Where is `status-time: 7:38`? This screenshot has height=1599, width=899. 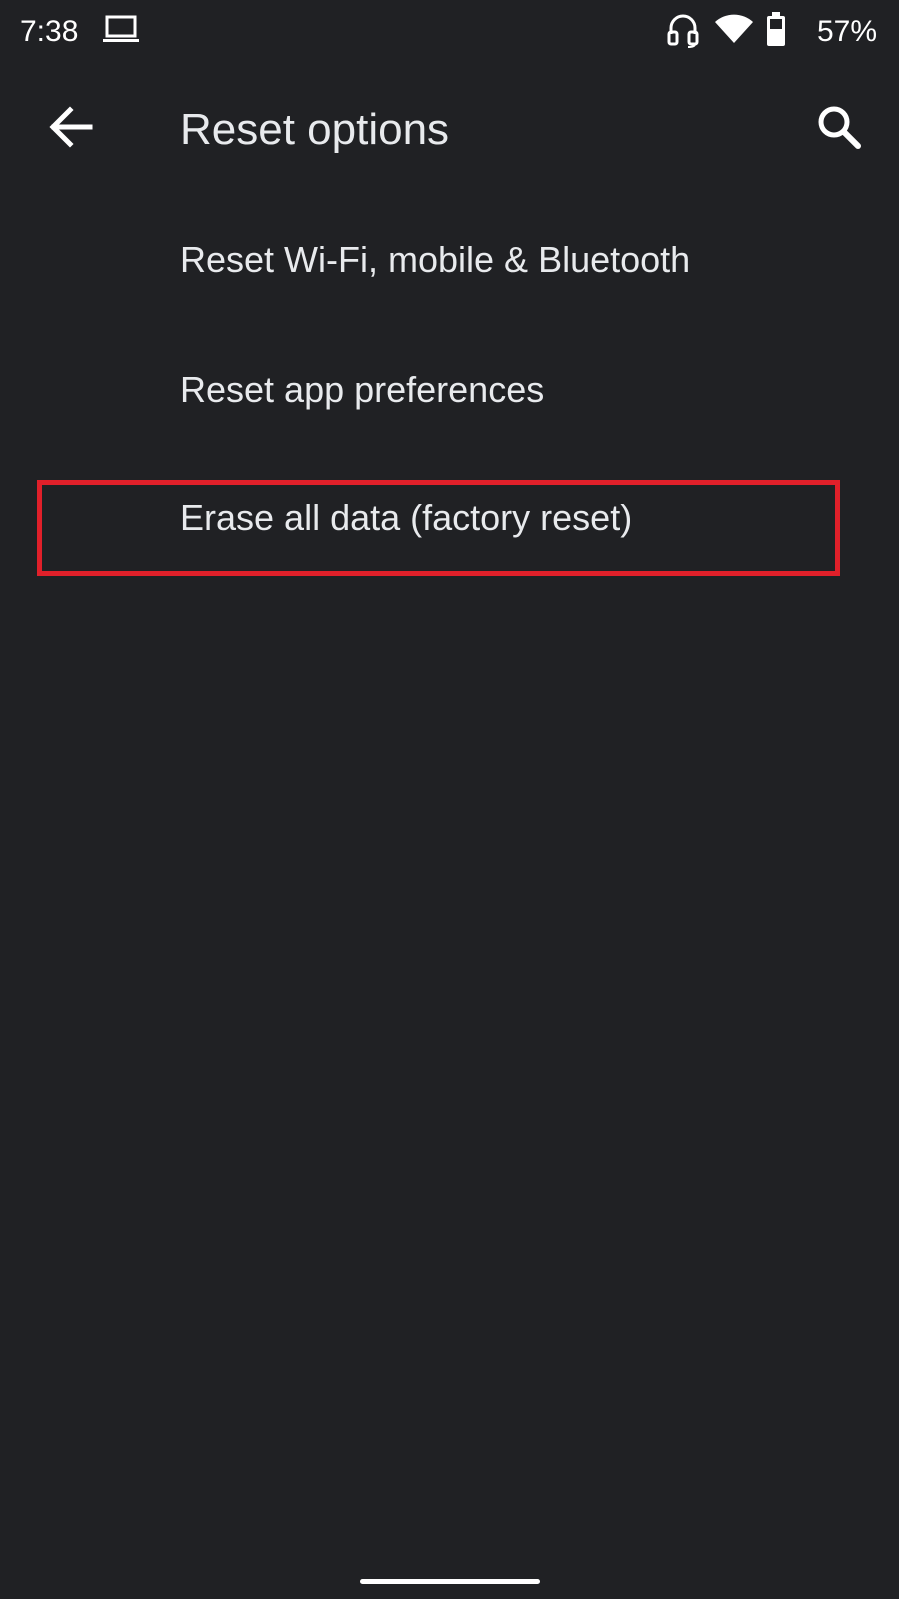
status-time: 7:38 is located at coordinates (49, 31).